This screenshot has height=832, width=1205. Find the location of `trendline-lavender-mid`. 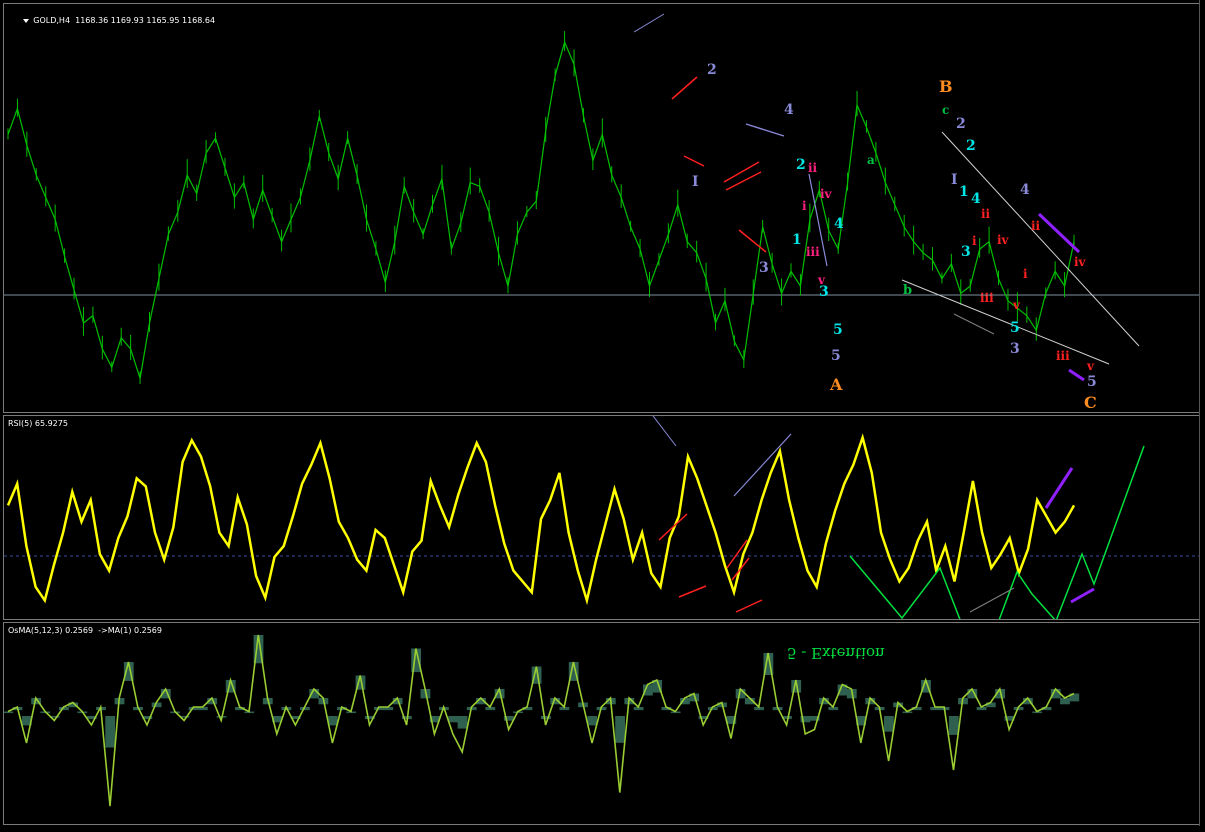

trendline-lavender-mid is located at coordinates (765, 130).